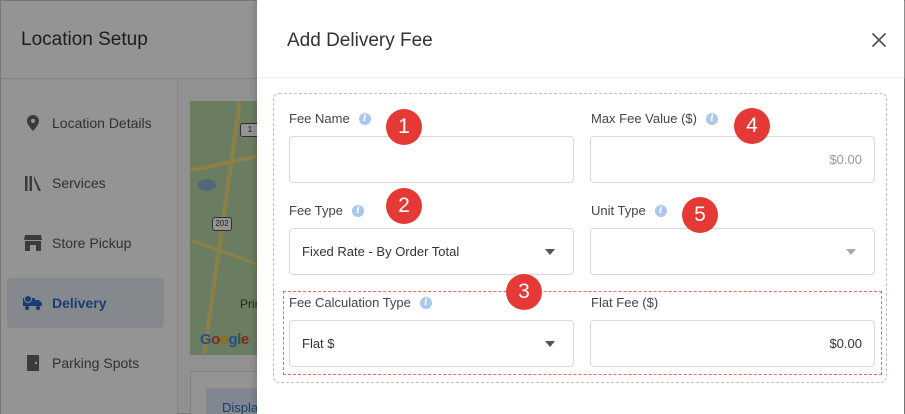  I want to click on fee-calculation-type-select: Flat $, so click(431, 343).